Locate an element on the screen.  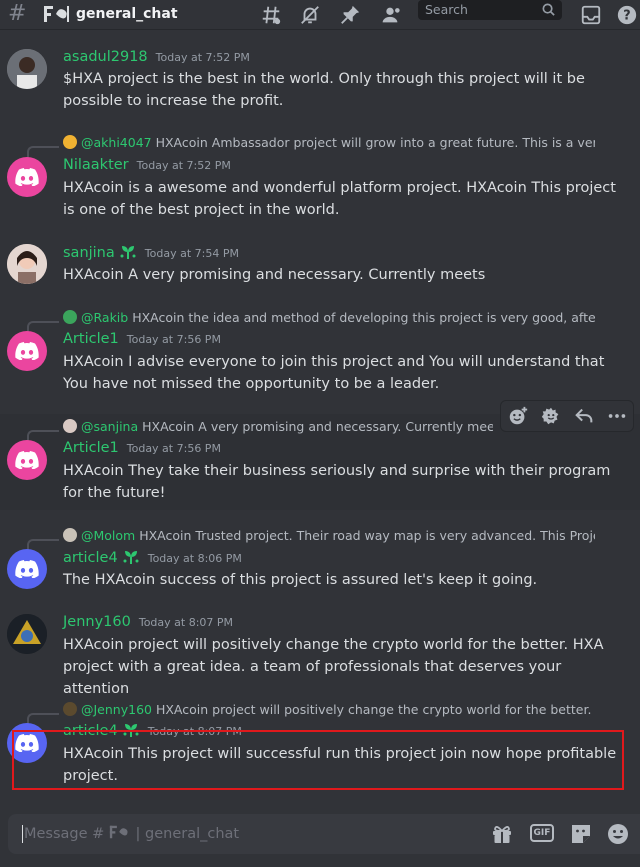
gif-button: GIF is located at coordinates (542, 833).